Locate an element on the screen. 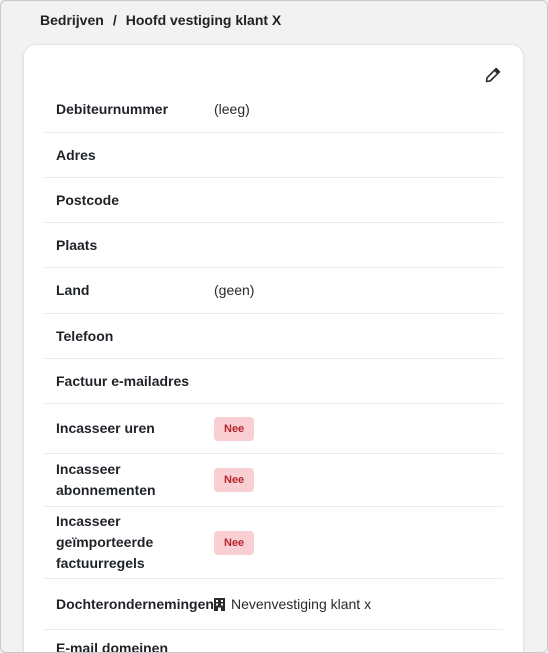 This screenshot has height=653, width=548. row-label: E-mail domeinen is located at coordinates (112, 646).